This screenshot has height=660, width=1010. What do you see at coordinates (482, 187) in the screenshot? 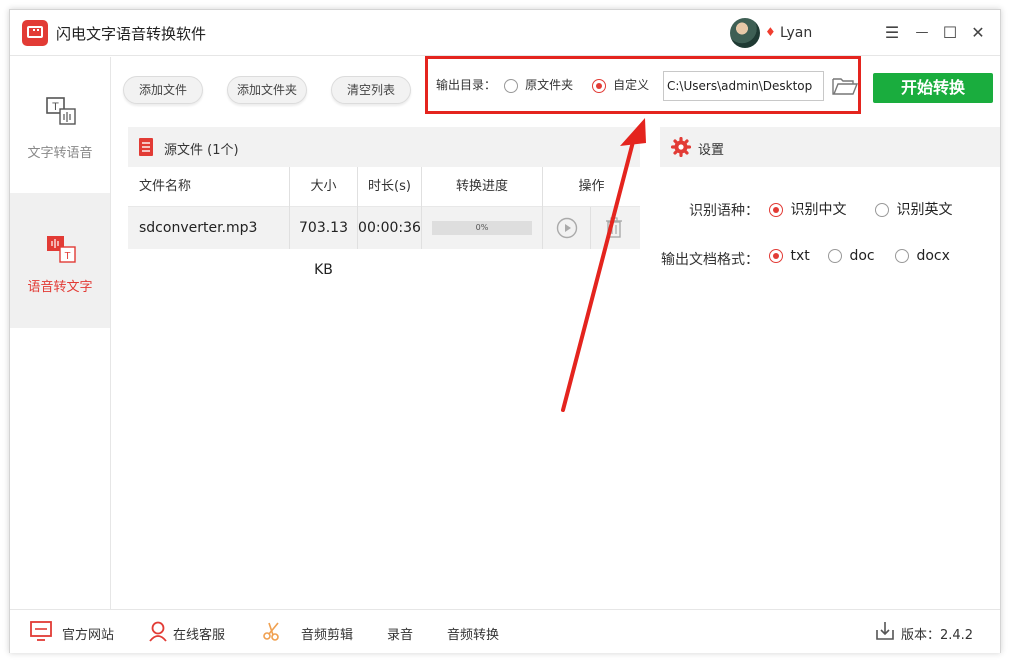
I see `column-header: 转换进度` at bounding box center [482, 187].